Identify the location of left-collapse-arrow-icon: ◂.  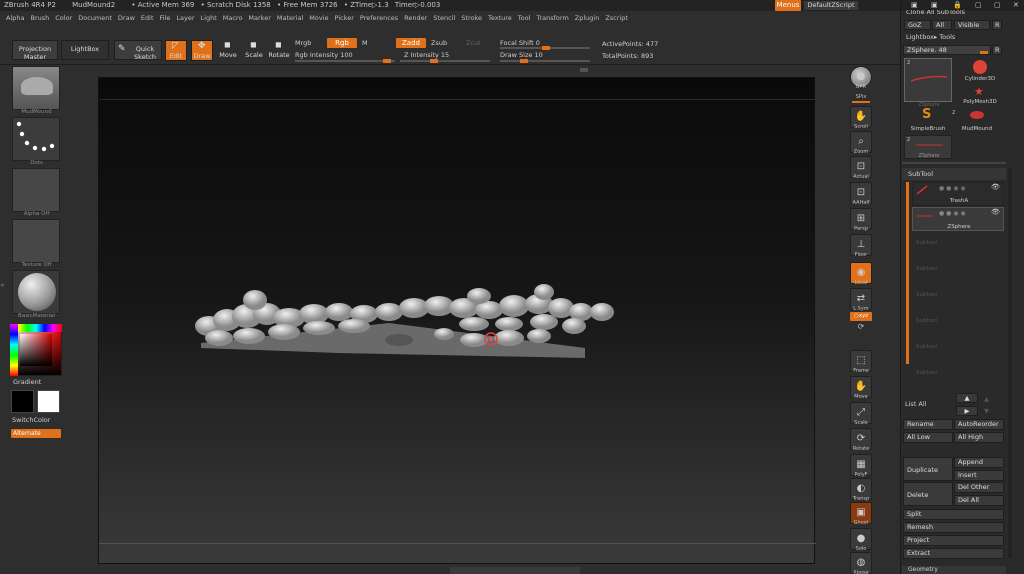
(2, 286).